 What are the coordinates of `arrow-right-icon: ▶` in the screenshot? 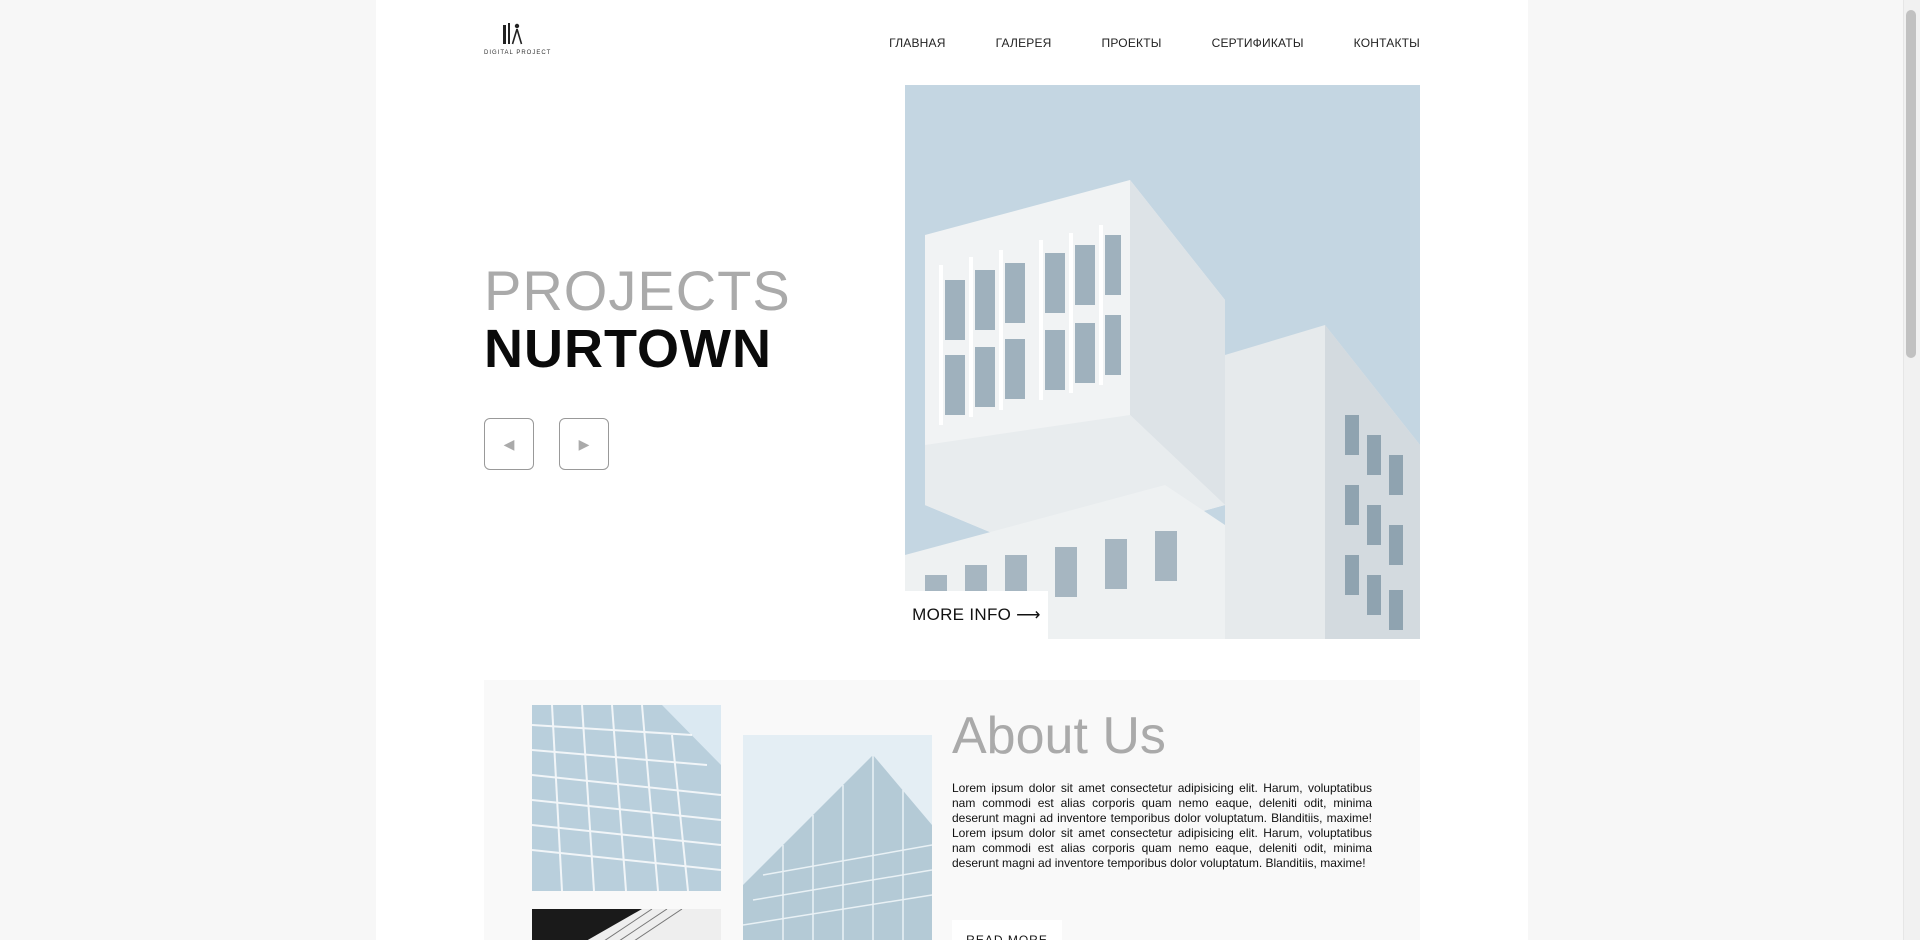 It's located at (584, 443).